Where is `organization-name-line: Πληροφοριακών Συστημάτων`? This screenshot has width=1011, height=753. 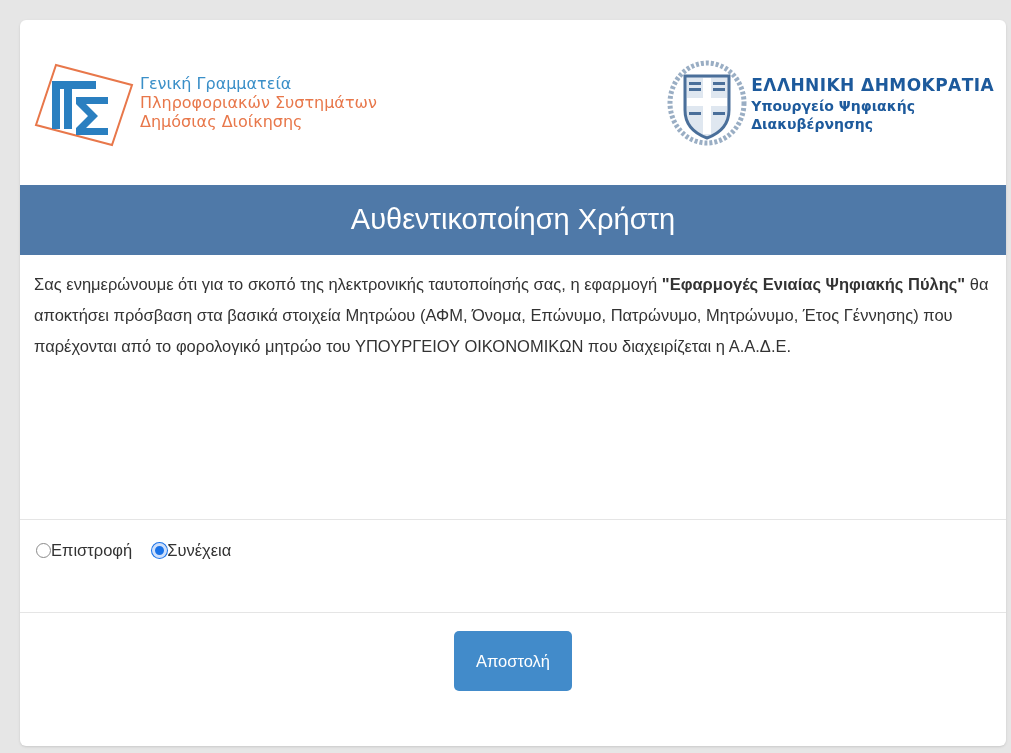 organization-name-line: Πληροφοριακών Συστημάτων is located at coordinates (258, 102).